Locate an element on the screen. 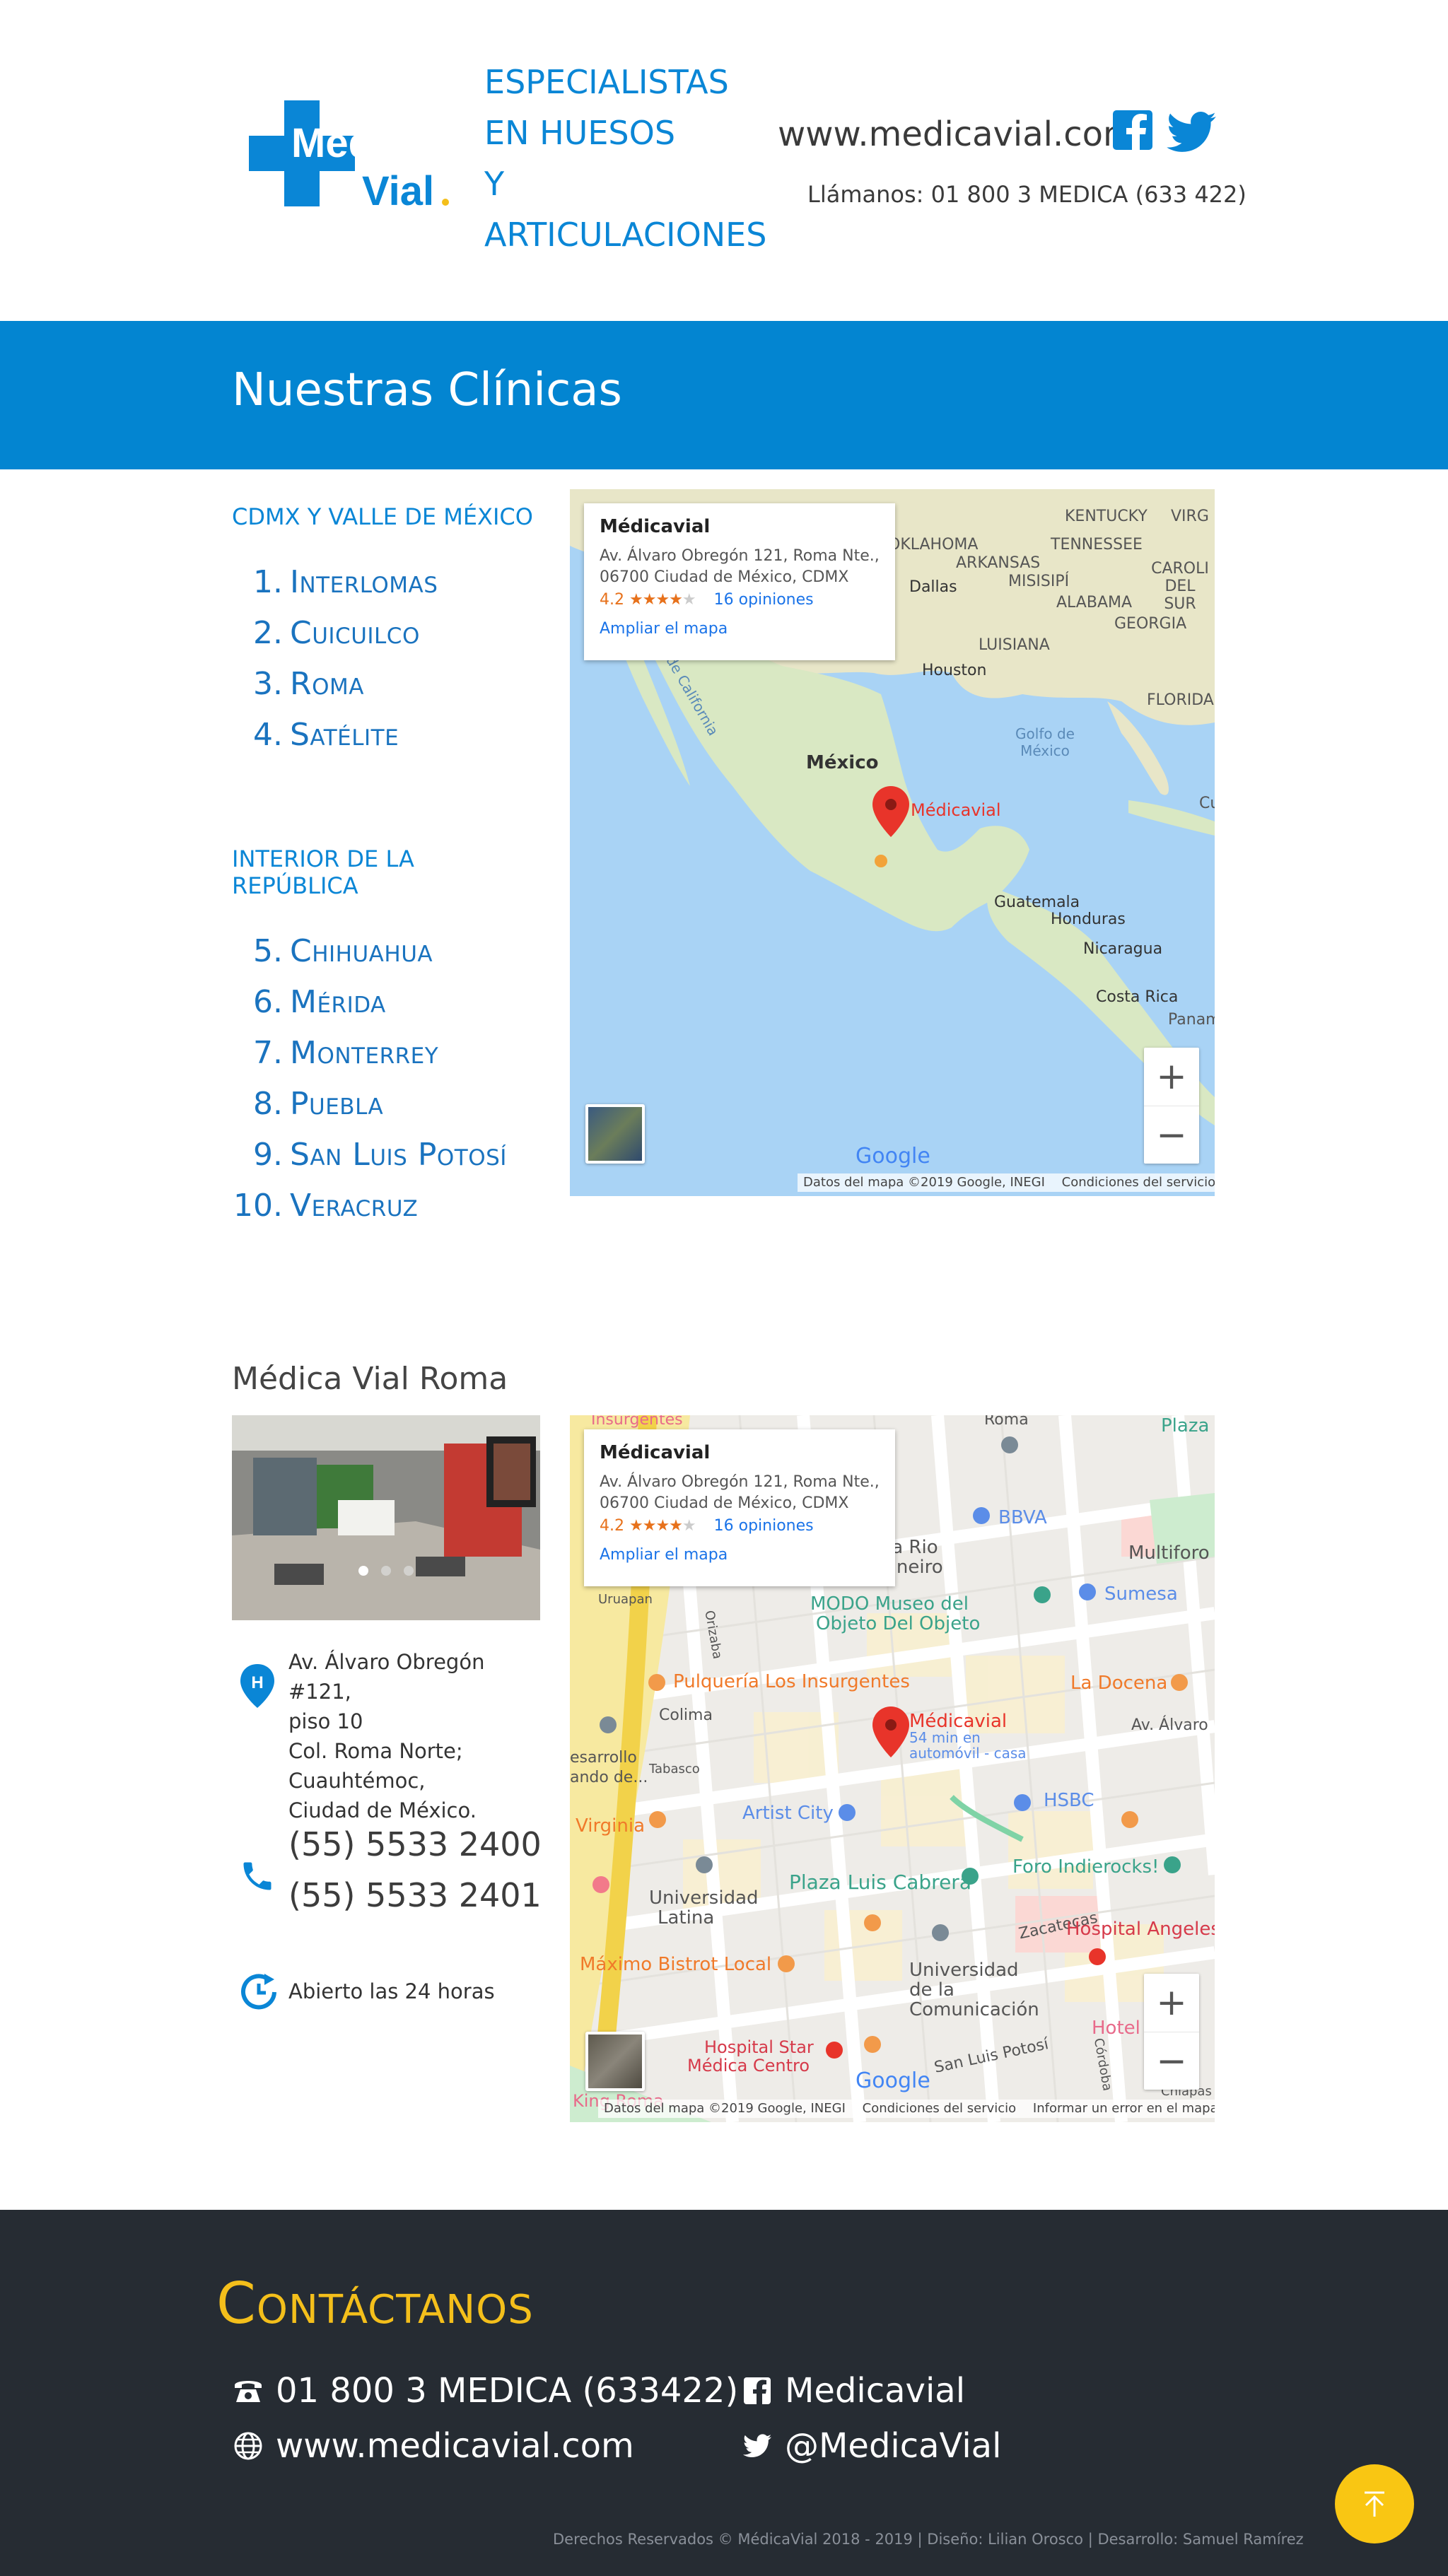 Image resolution: width=1448 pixels, height=2576 pixels. map-zoom-control: + − is located at coordinates (1171, 2032).